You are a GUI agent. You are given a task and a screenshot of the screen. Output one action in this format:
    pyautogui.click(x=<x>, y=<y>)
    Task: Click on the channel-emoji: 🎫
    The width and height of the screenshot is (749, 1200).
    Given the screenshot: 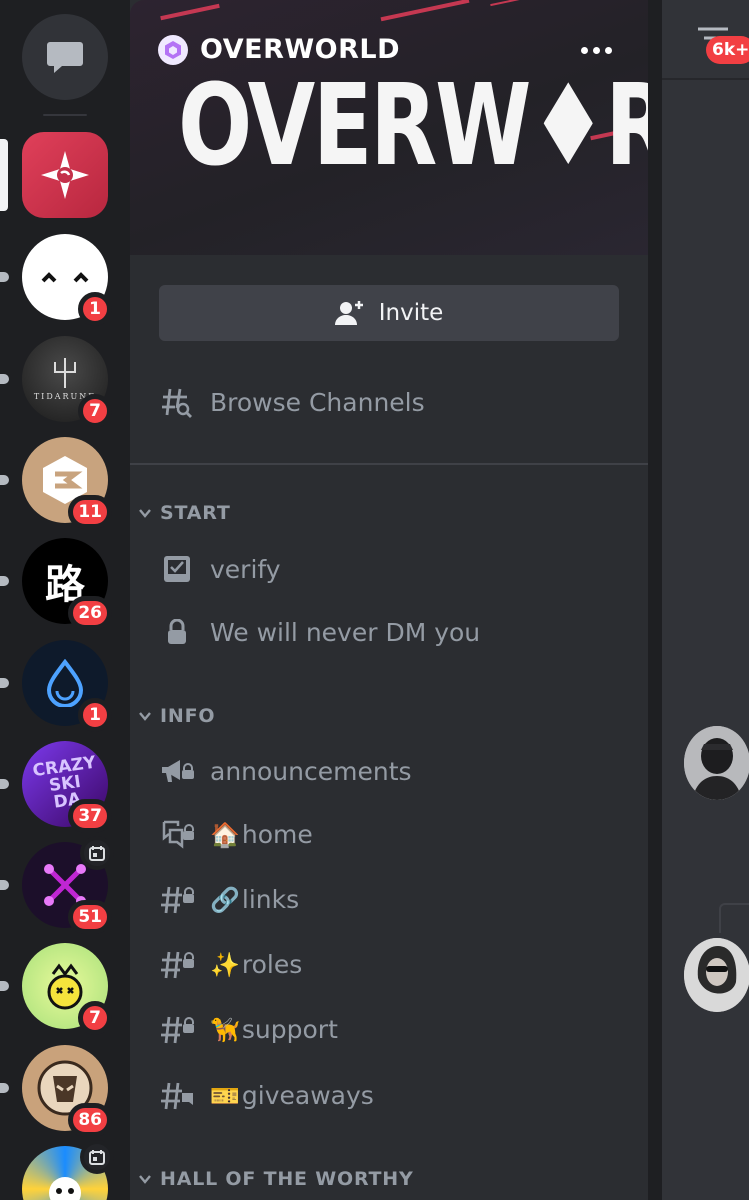 What is the action you would take?
    pyautogui.click(x=225, y=1095)
    